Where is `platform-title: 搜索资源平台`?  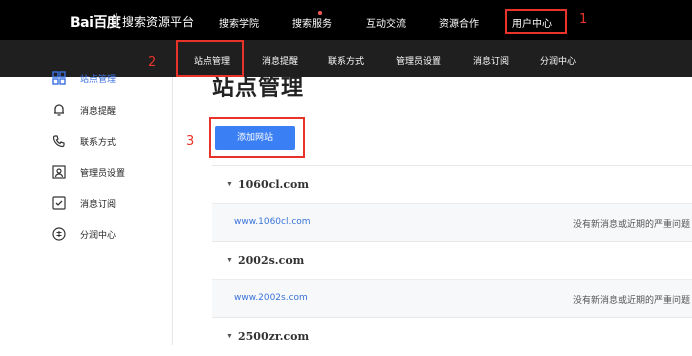
platform-title: 搜索资源平台 is located at coordinates (158, 21).